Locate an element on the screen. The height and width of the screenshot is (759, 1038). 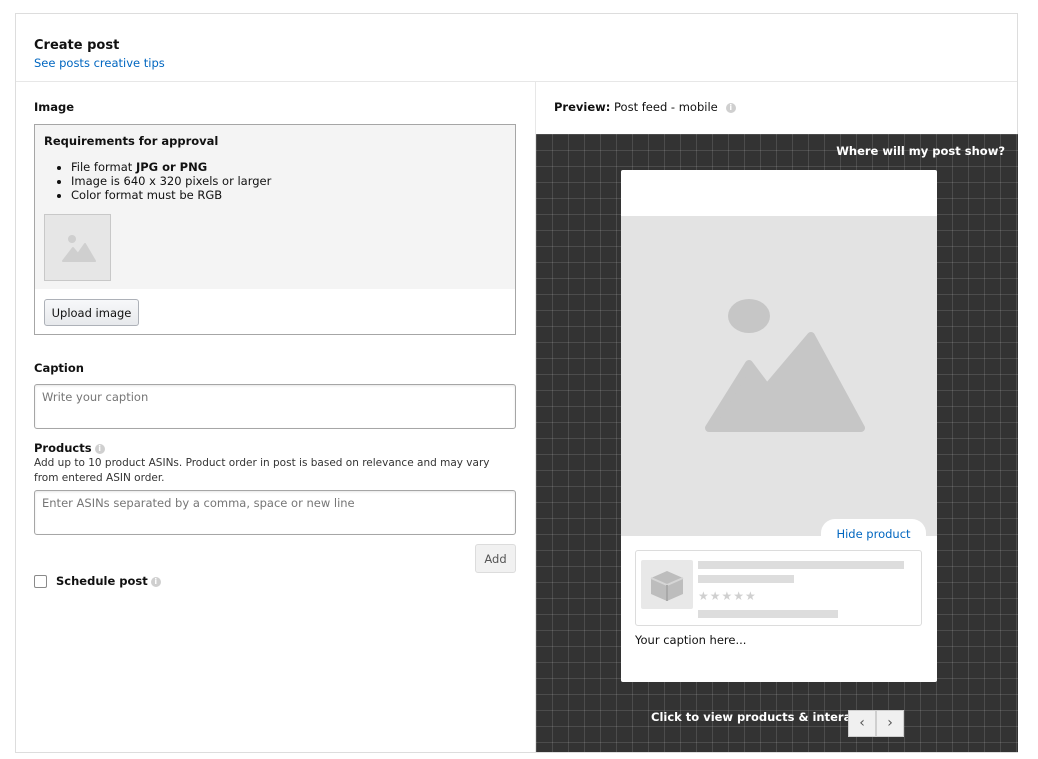
product-box-icon is located at coordinates (667, 586).